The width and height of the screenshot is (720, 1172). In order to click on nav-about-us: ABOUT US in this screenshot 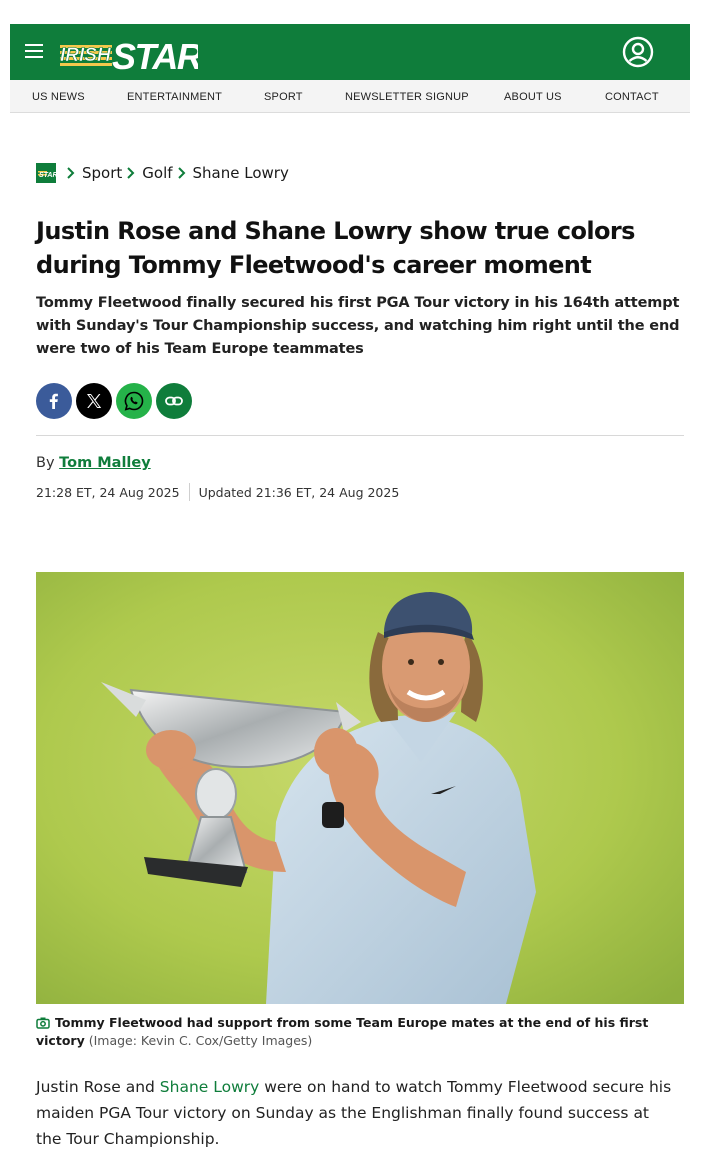, I will do `click(533, 97)`.